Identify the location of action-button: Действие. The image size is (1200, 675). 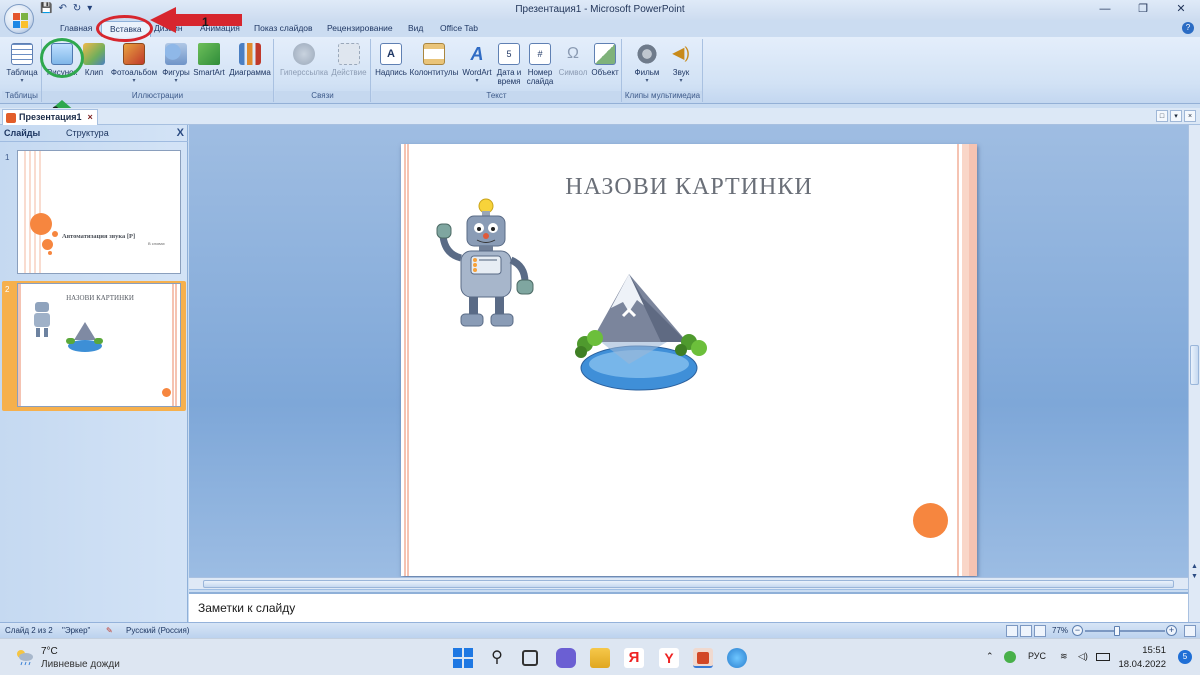
(349, 59).